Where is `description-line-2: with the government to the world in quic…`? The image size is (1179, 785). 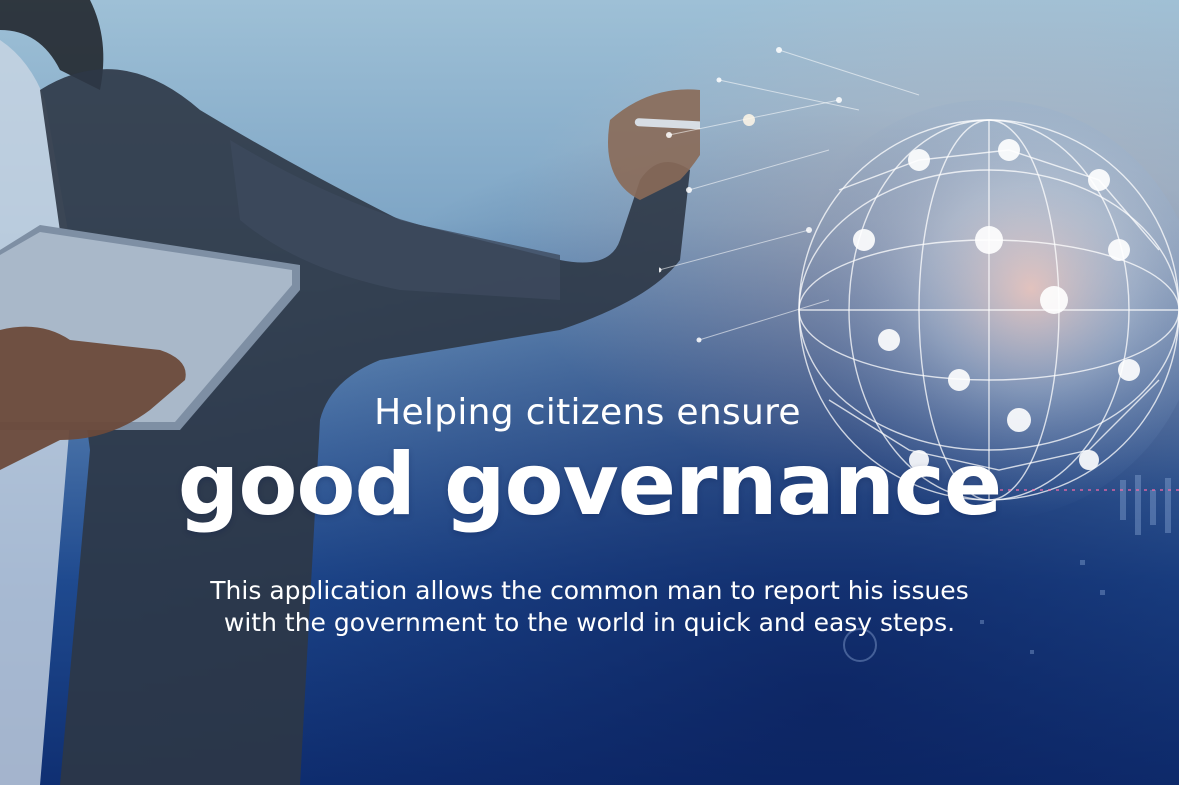 description-line-2: with the government to the world in quic… is located at coordinates (589, 622).